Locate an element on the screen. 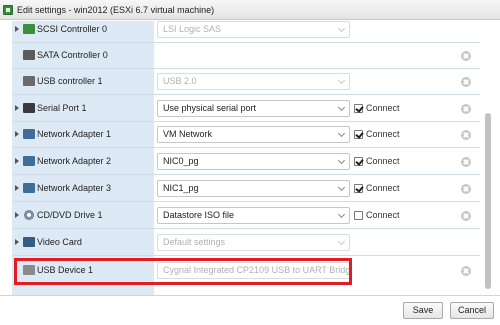 Image resolution: width=500 pixels, height=325 pixels. device-row-network-adapter-1: Network Adapter 1 VM Network Connect is located at coordinates (246, 135).